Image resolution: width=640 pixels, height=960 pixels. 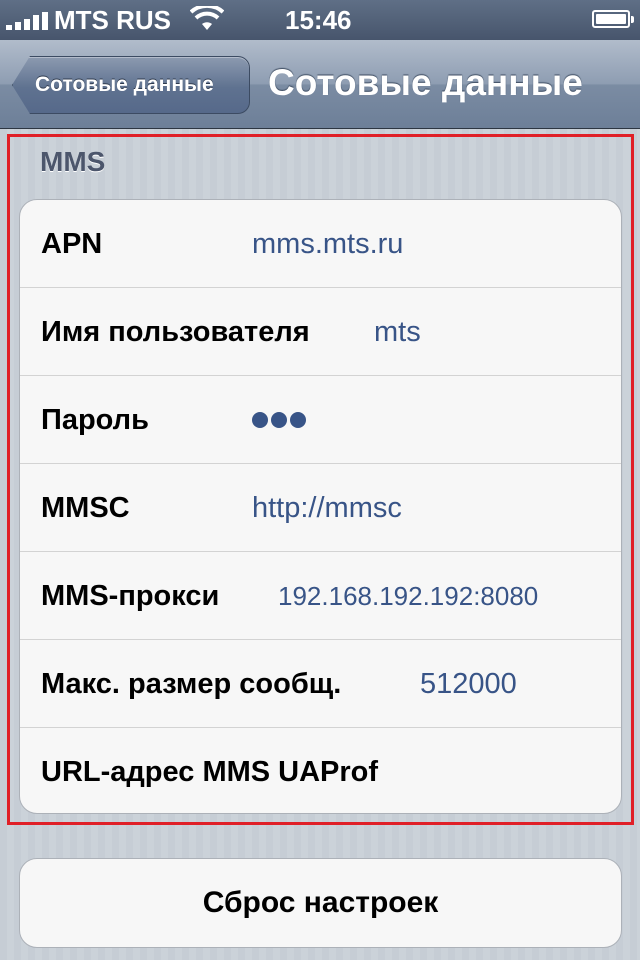 What do you see at coordinates (613, 19) in the screenshot?
I see `battery-icon` at bounding box center [613, 19].